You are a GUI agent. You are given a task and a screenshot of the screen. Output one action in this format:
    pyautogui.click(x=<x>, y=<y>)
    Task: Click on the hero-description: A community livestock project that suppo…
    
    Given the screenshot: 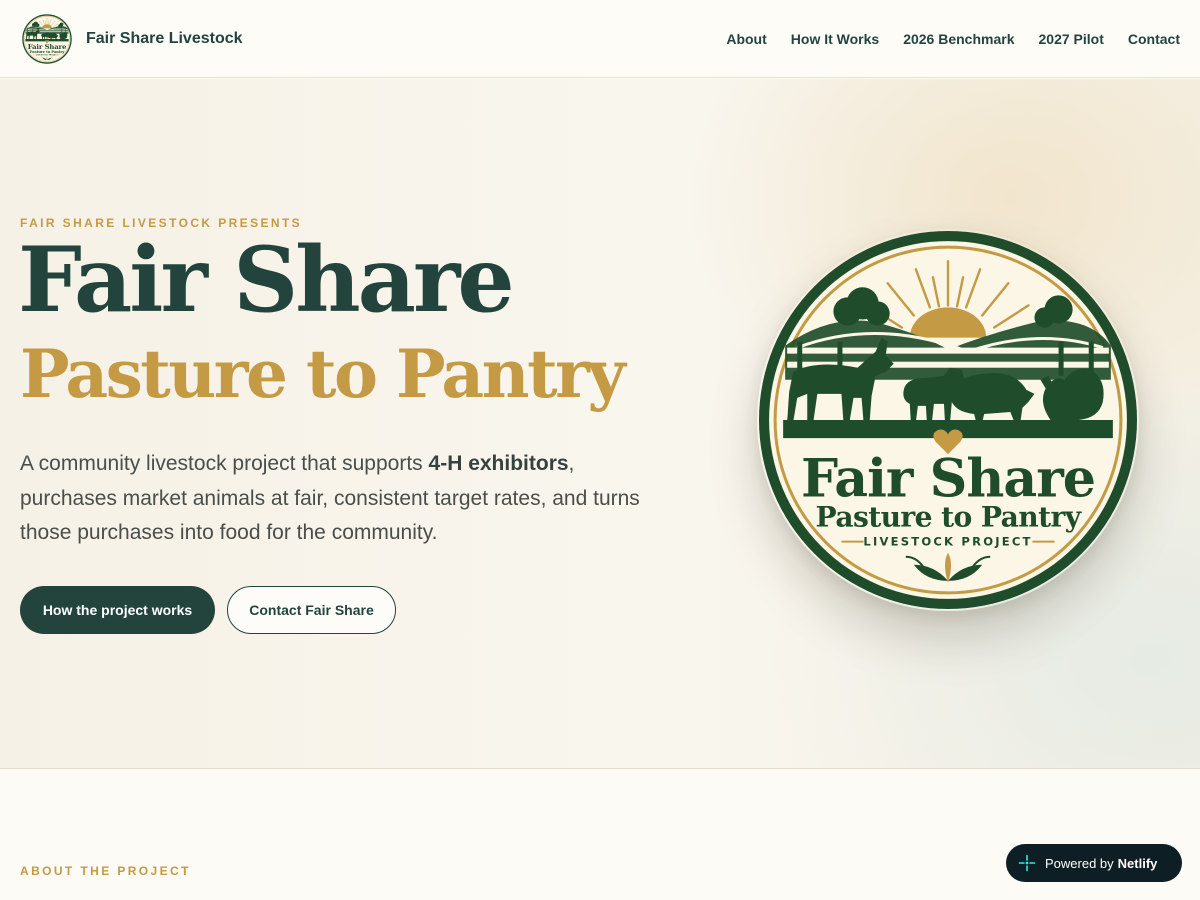 What is the action you would take?
    pyautogui.click(x=330, y=499)
    